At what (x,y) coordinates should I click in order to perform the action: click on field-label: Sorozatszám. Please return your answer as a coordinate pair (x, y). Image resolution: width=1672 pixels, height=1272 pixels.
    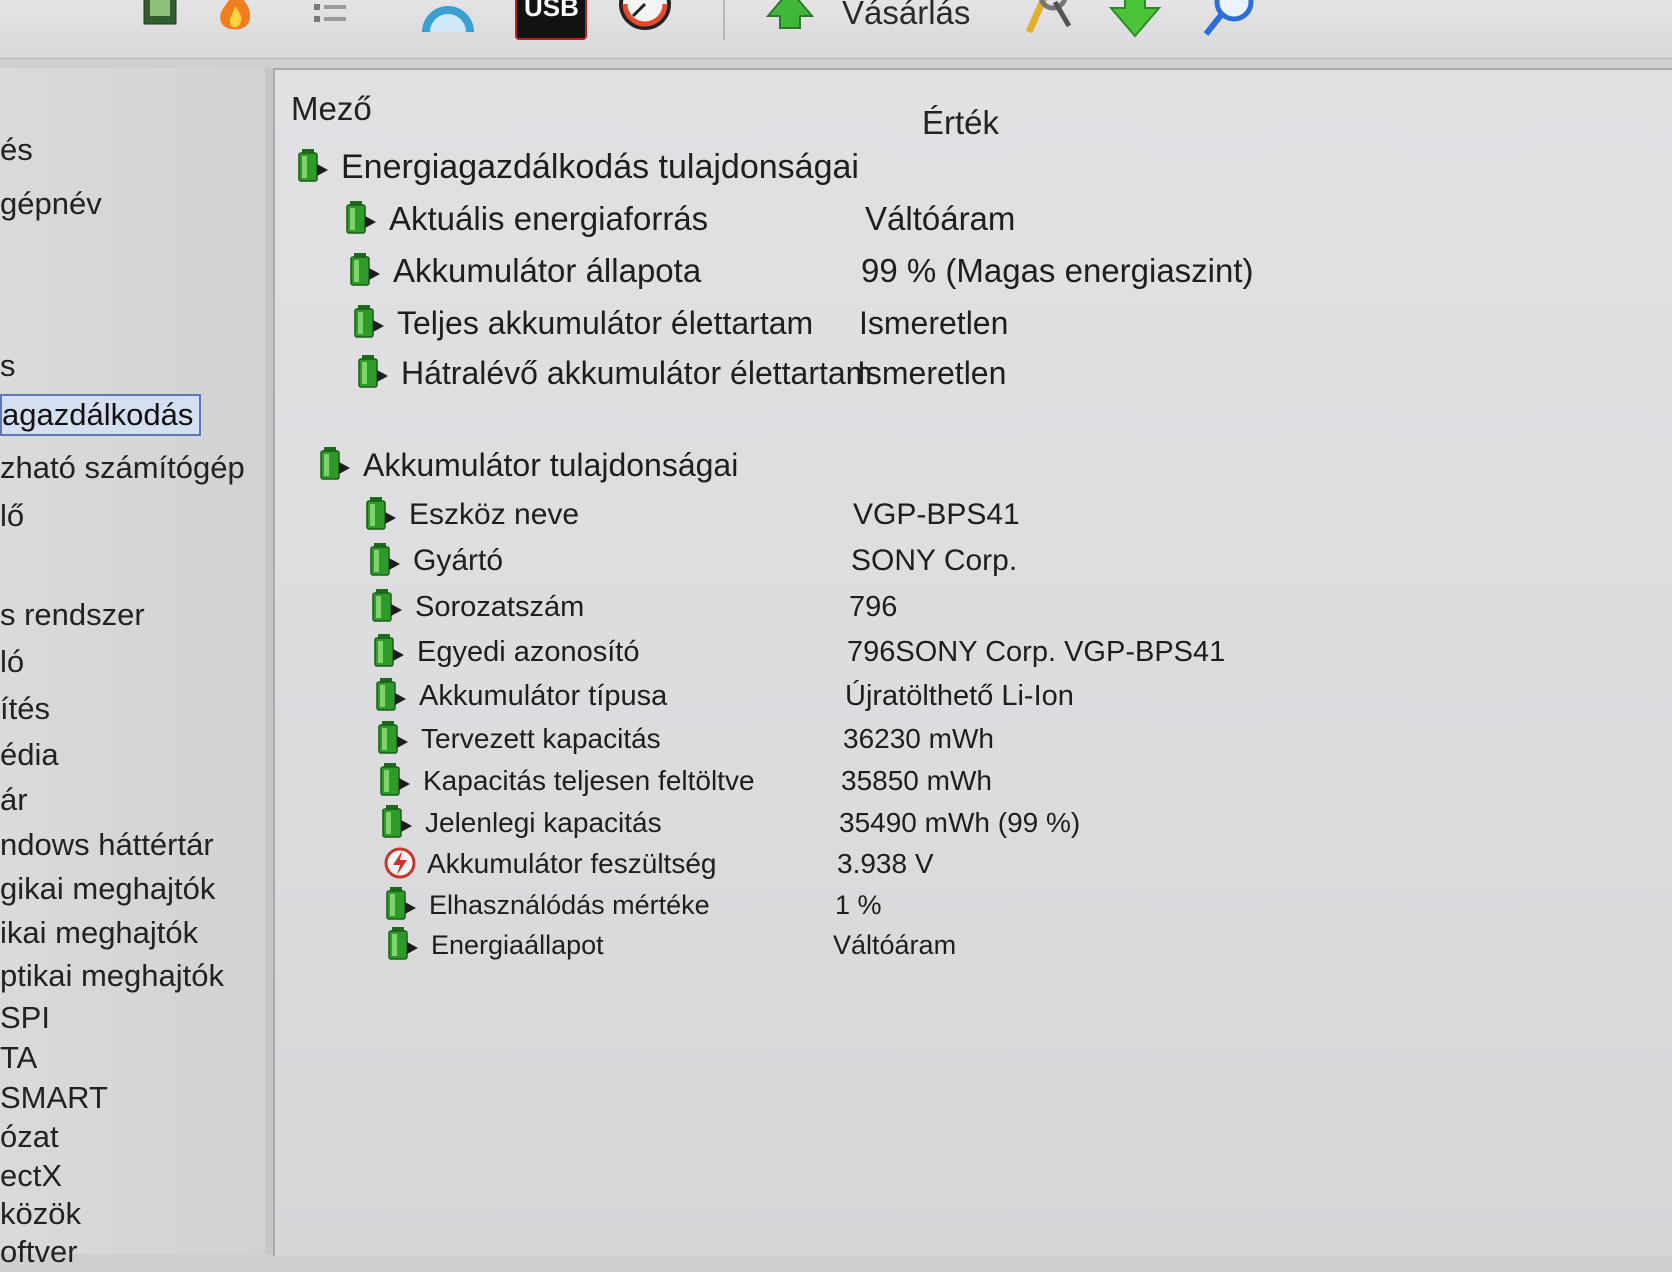
    Looking at the image, I should click on (500, 607).